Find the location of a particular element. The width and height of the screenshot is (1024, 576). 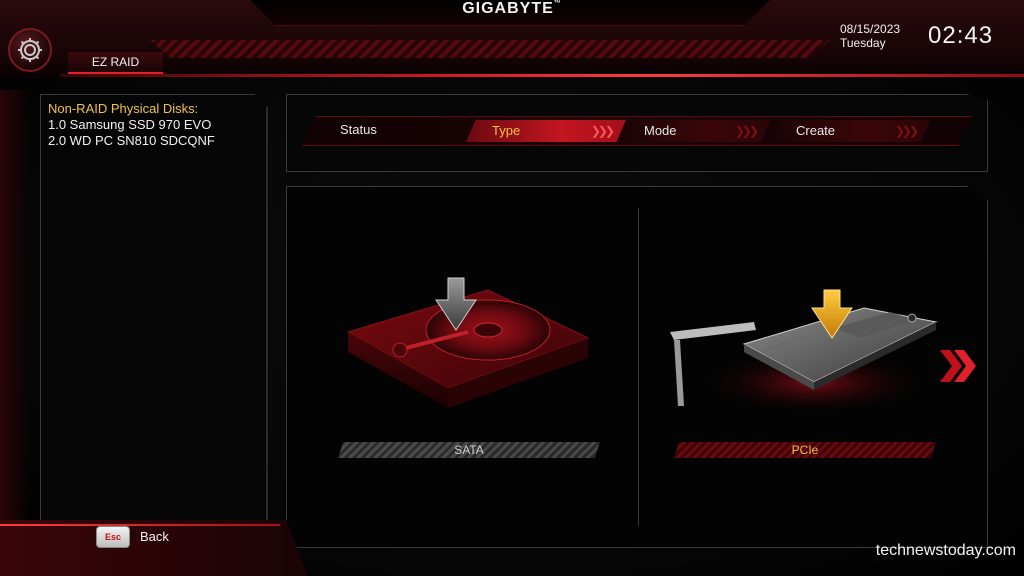

step-status: Status is located at coordinates (395, 130).